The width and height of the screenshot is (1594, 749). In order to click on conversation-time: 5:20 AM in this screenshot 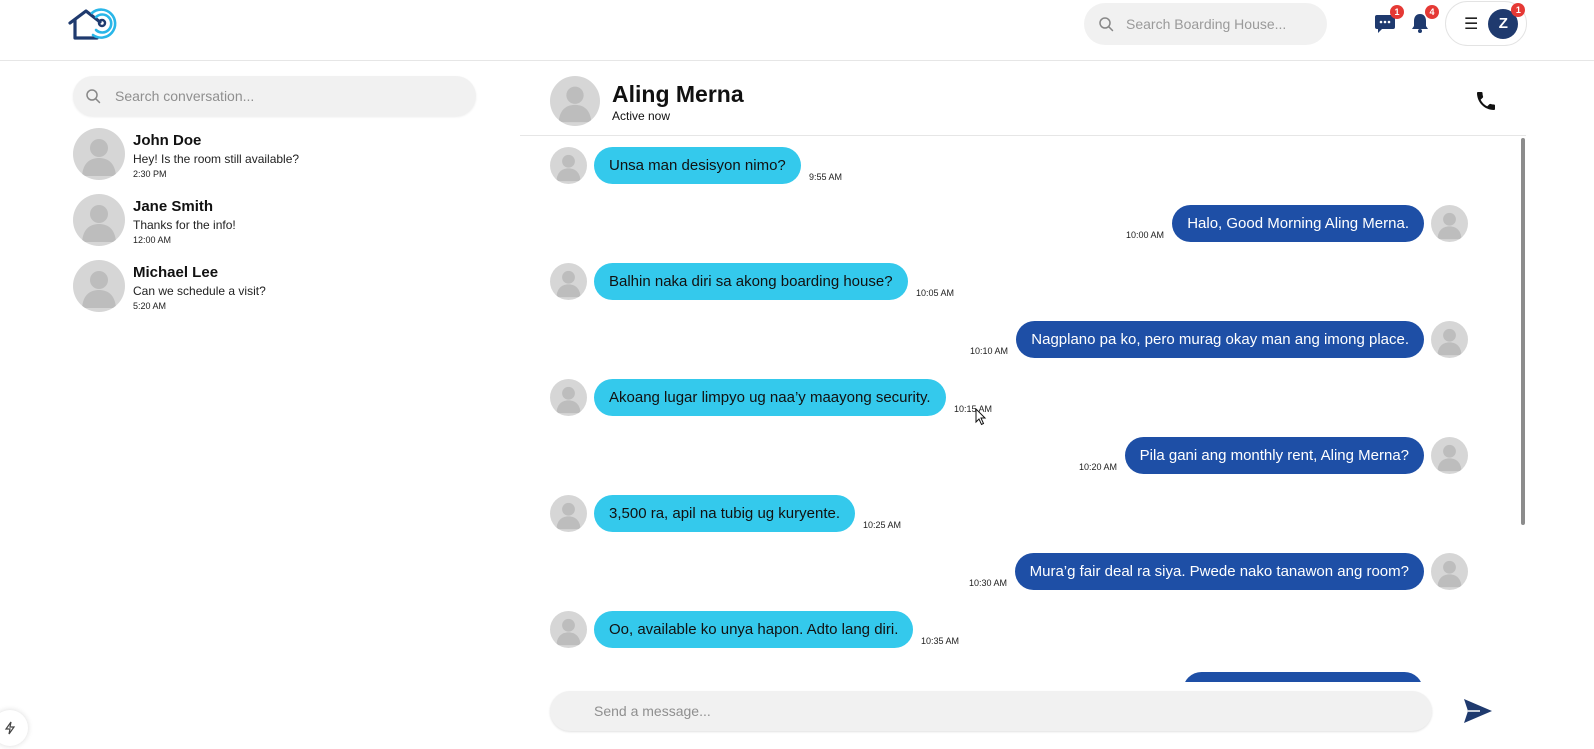, I will do `click(150, 306)`.